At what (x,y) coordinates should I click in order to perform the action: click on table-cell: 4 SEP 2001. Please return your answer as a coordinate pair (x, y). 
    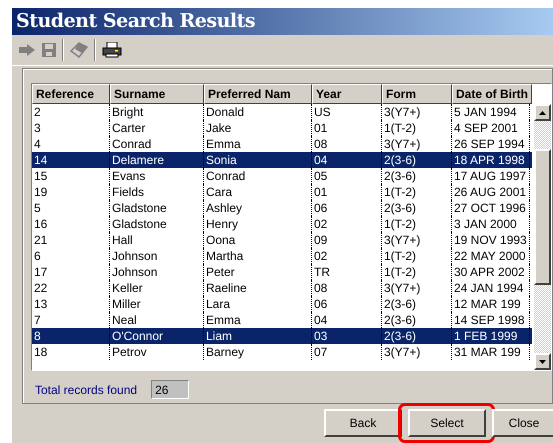
    Looking at the image, I should click on (491, 128).